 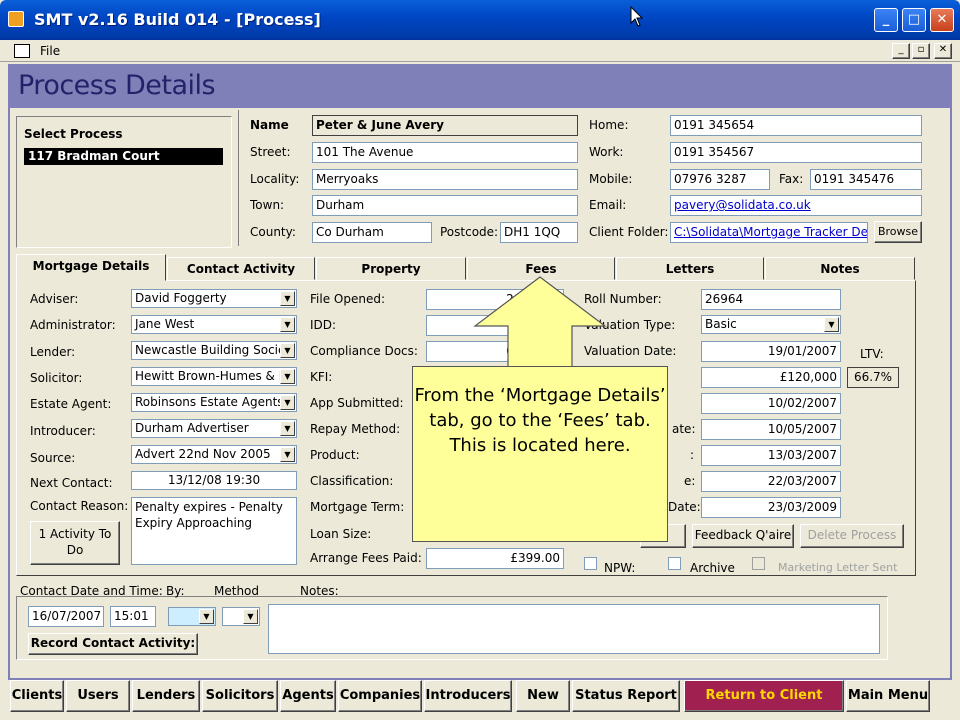 I want to click on mouse-cursor-icon, so click(x=637, y=16).